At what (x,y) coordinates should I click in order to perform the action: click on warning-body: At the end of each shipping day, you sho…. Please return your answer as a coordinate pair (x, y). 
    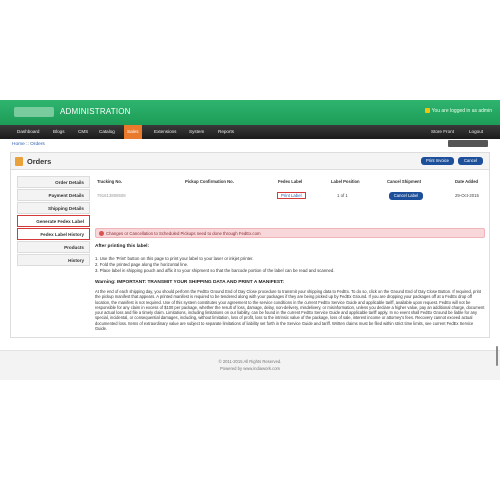
    Looking at the image, I should click on (290, 310).